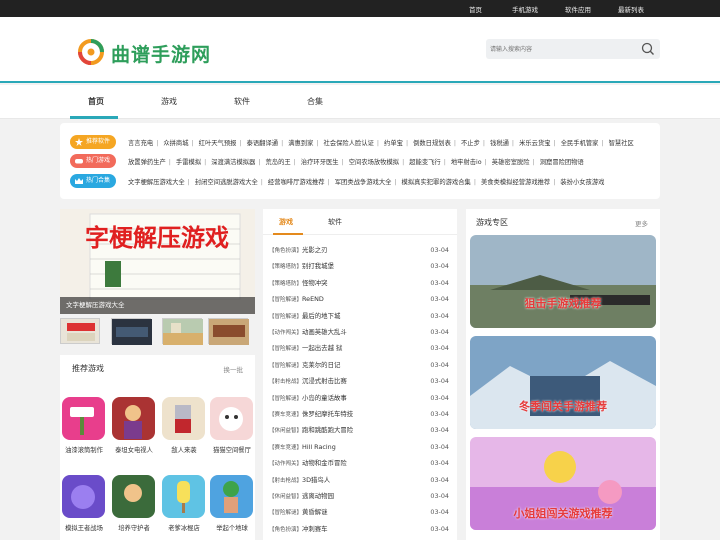 Image resolution: width=720 pixels, height=540 pixels. I want to click on news-row: 【冒险解谜】克莱尔的日记 03-04, so click(361, 365).